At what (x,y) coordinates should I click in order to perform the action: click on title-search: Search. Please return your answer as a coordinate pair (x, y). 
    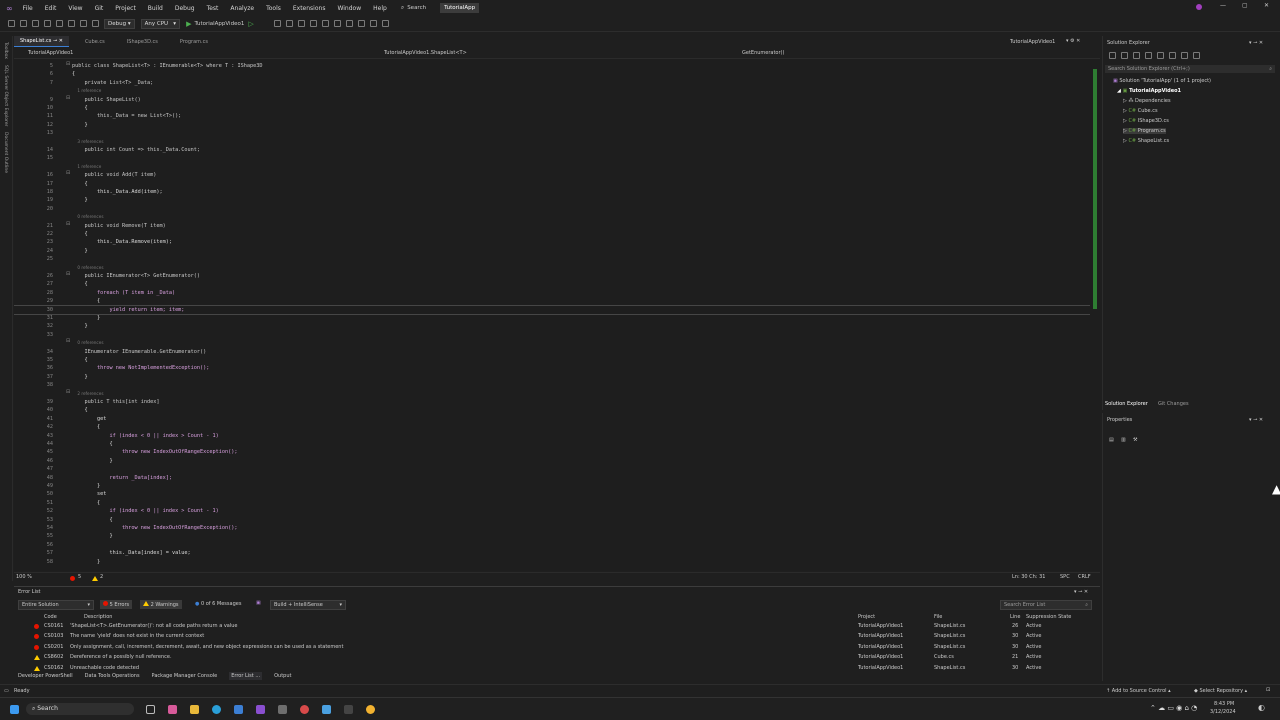
    Looking at the image, I should click on (416, 8).